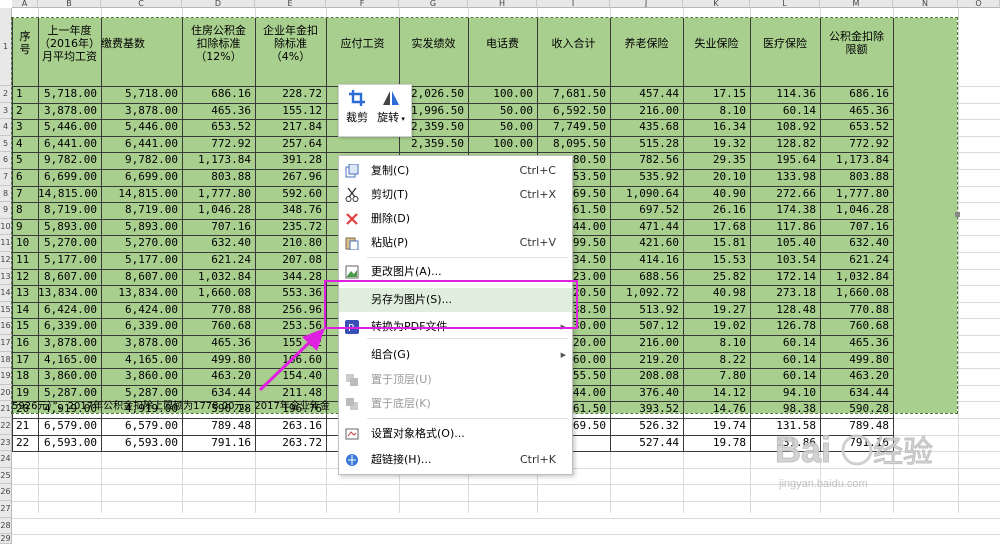 Image resolution: width=1000 pixels, height=544 pixels. Describe the element at coordinates (290, 4) in the screenshot. I see `column-header-e: E` at that location.